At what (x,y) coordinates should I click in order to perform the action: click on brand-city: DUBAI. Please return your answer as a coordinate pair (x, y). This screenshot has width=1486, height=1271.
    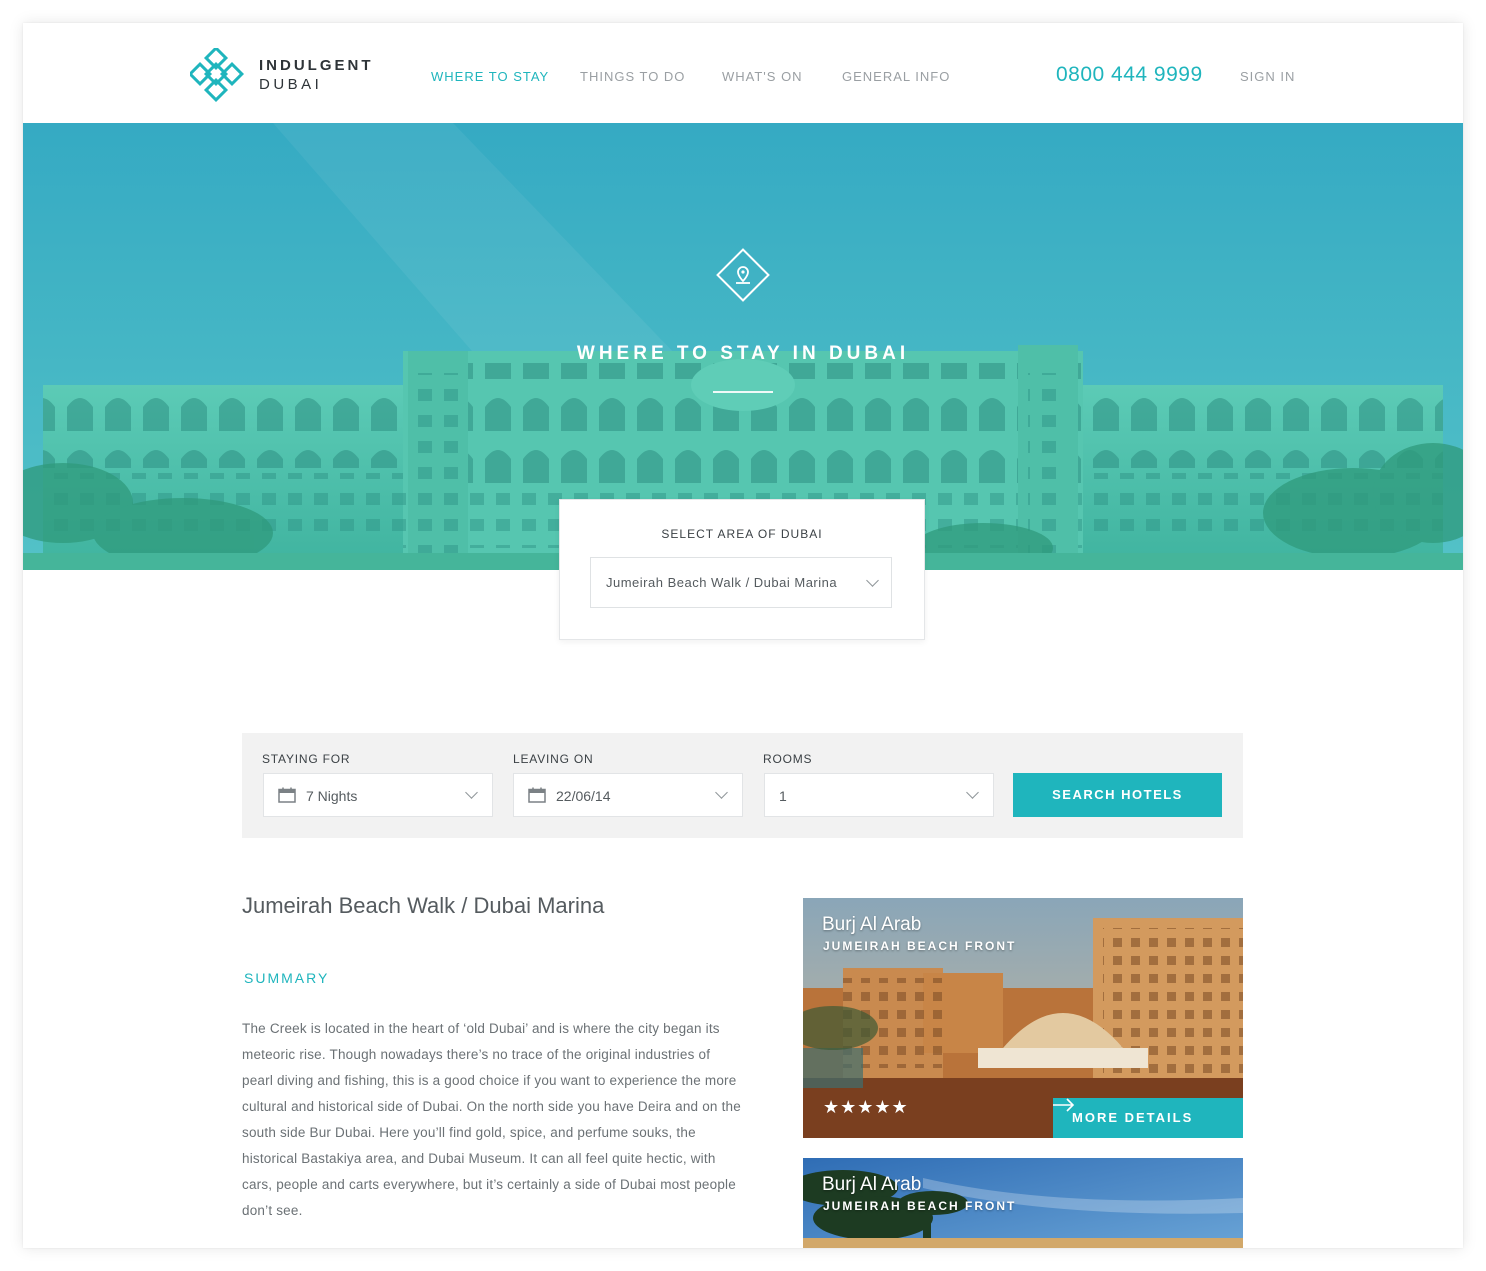
    Looking at the image, I should click on (290, 84).